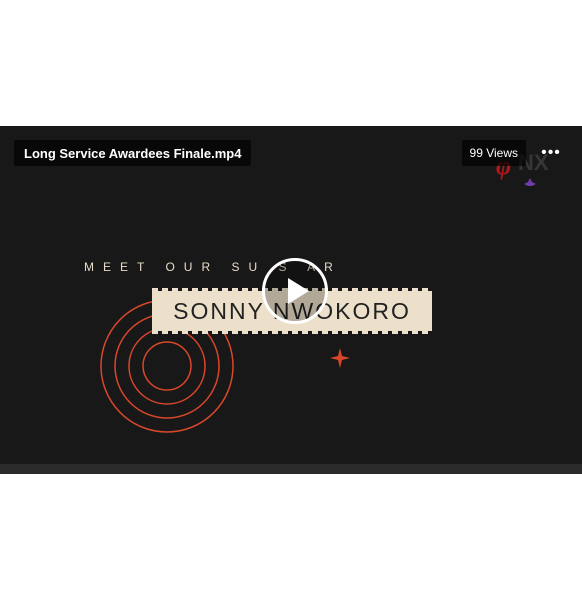  I want to click on sparkle-icon, so click(340, 358).